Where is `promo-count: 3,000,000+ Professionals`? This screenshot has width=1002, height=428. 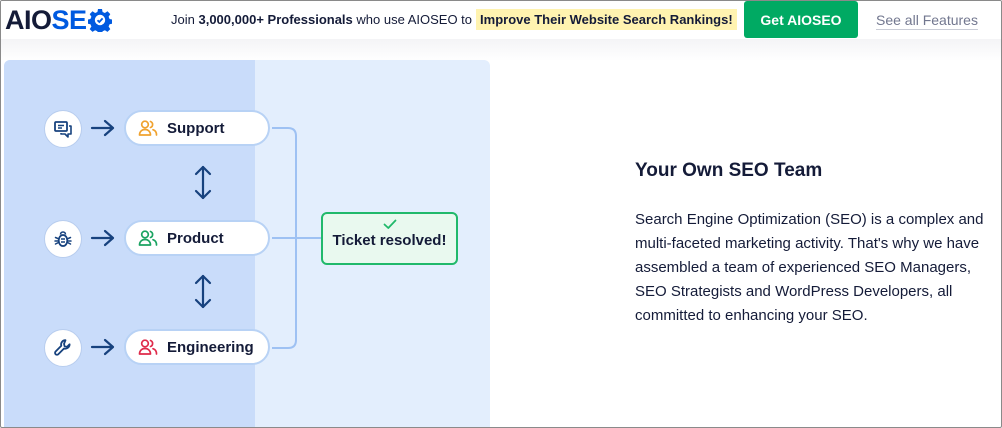
promo-count: 3,000,000+ Professionals is located at coordinates (275, 19).